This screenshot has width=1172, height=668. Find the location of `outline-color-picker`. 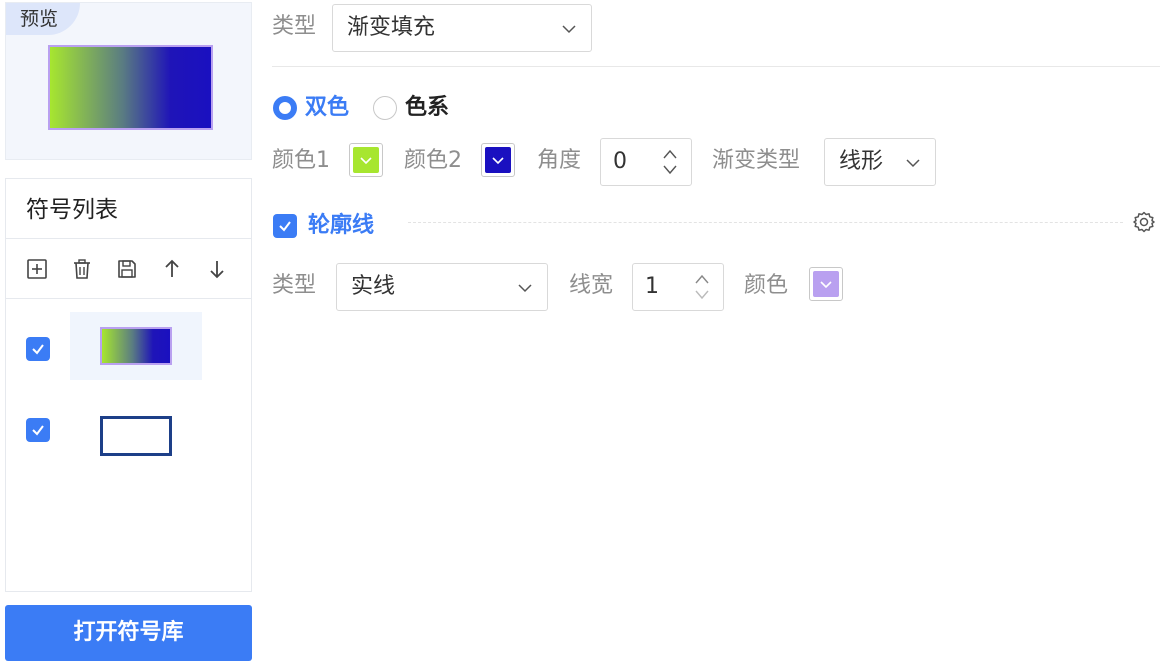

outline-color-picker is located at coordinates (826, 284).